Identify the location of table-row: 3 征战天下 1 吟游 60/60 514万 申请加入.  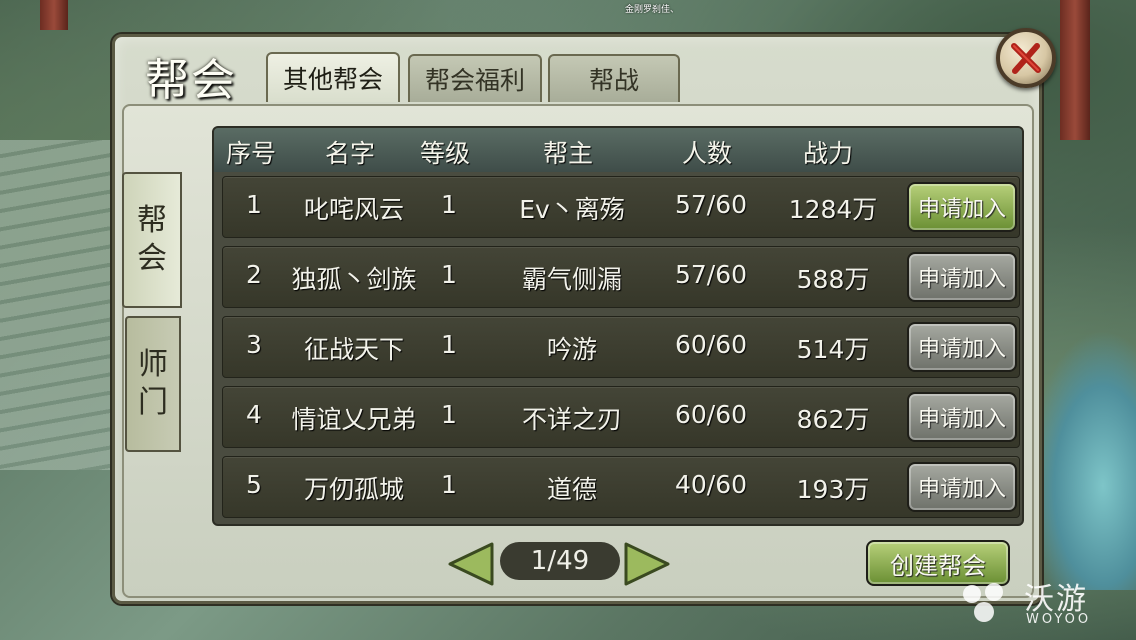
(621, 347).